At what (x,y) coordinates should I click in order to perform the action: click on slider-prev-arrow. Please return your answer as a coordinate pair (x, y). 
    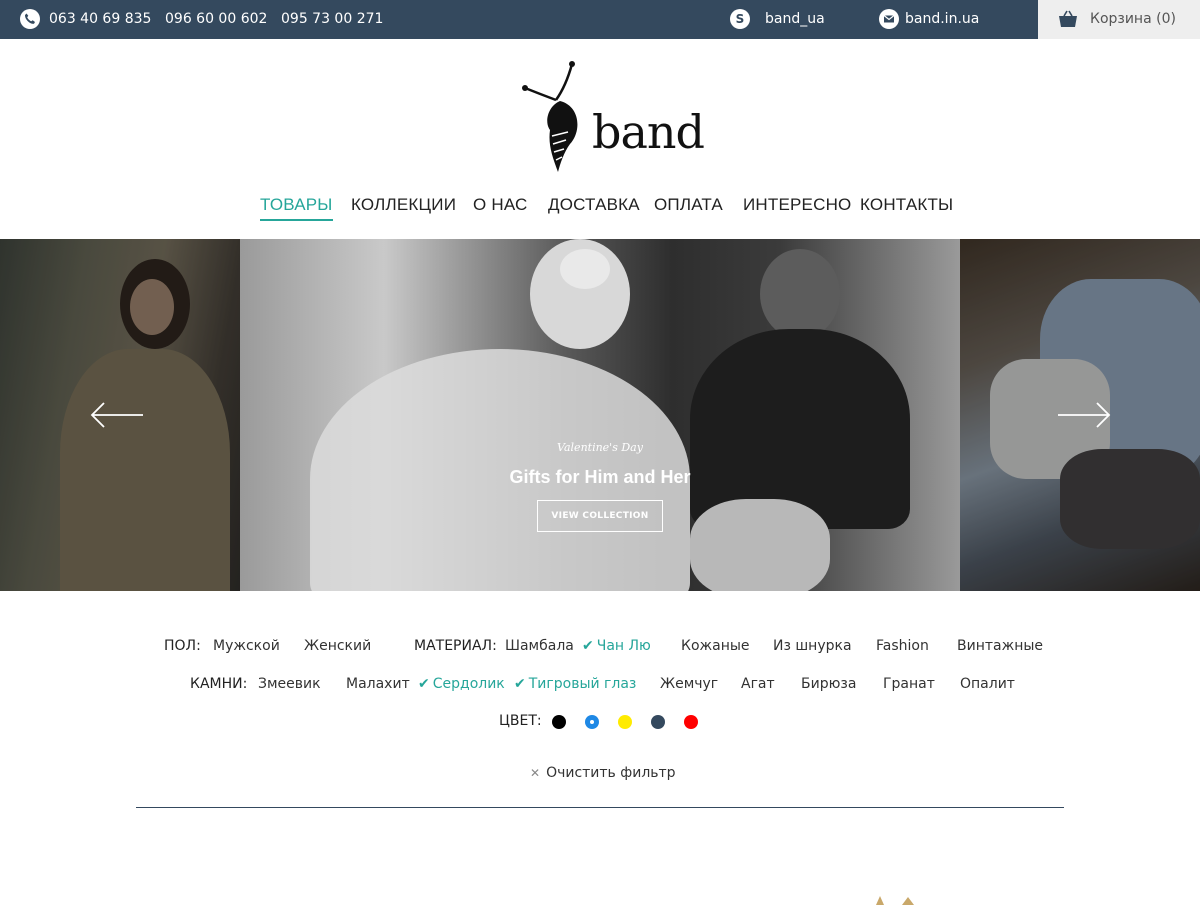
    Looking at the image, I should click on (117, 415).